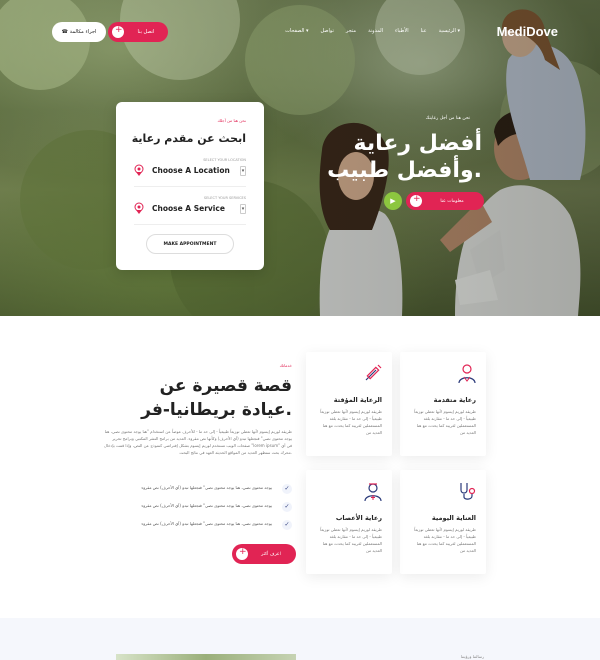 This screenshot has width=600, height=660. Describe the element at coordinates (64, 32) in the screenshot. I see `phone-icon: ☎` at that location.